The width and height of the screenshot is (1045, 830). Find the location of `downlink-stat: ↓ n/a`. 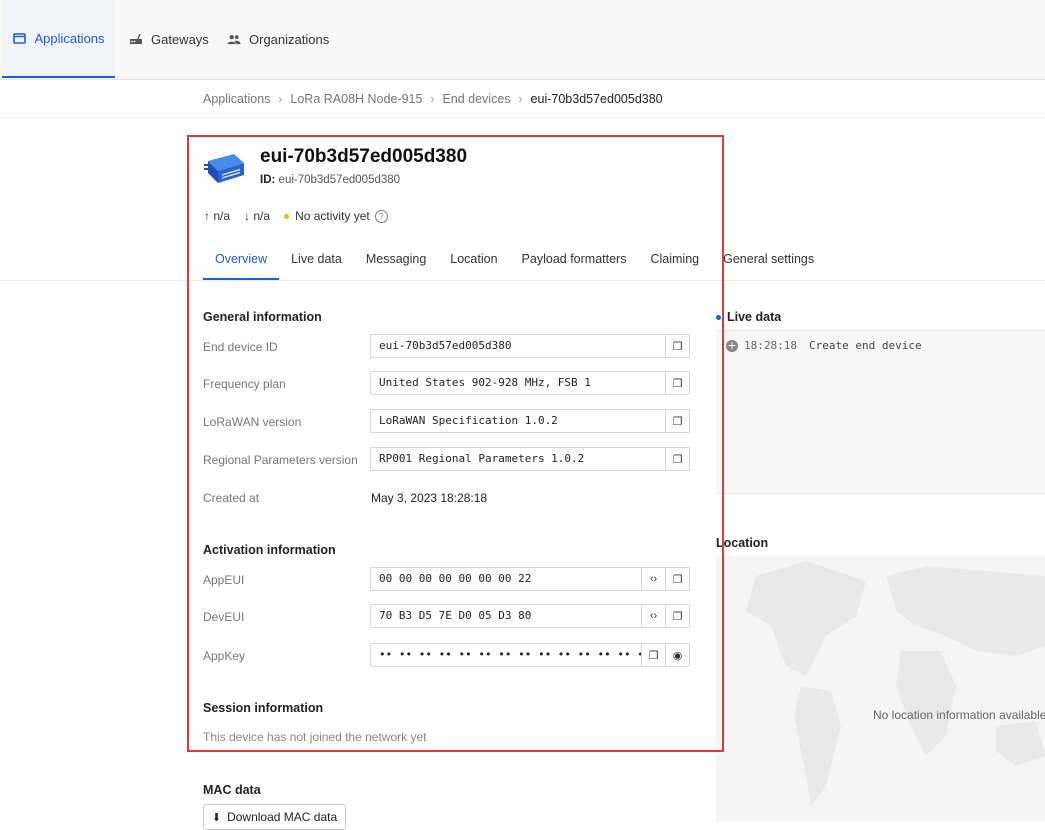

downlink-stat: ↓ n/a is located at coordinates (257, 216).